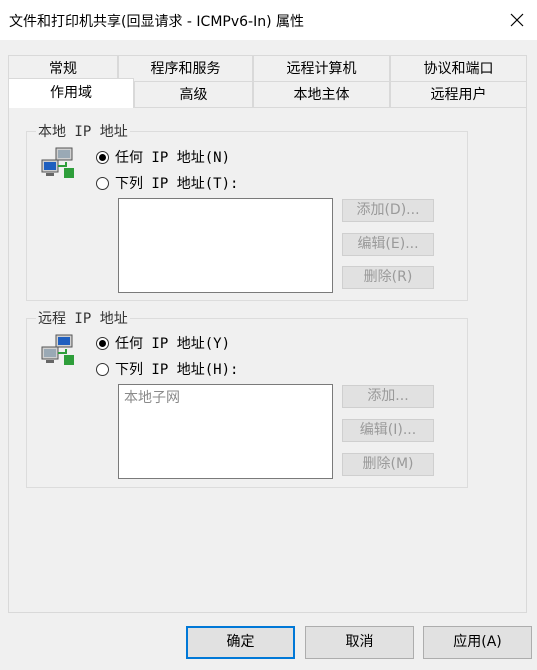  I want to click on close-icon, so click(517, 20).